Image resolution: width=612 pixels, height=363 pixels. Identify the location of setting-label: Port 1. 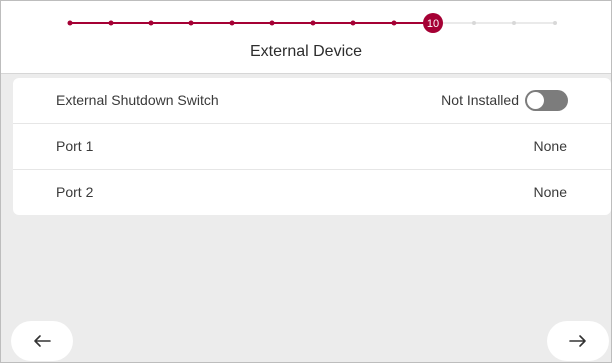
(75, 146).